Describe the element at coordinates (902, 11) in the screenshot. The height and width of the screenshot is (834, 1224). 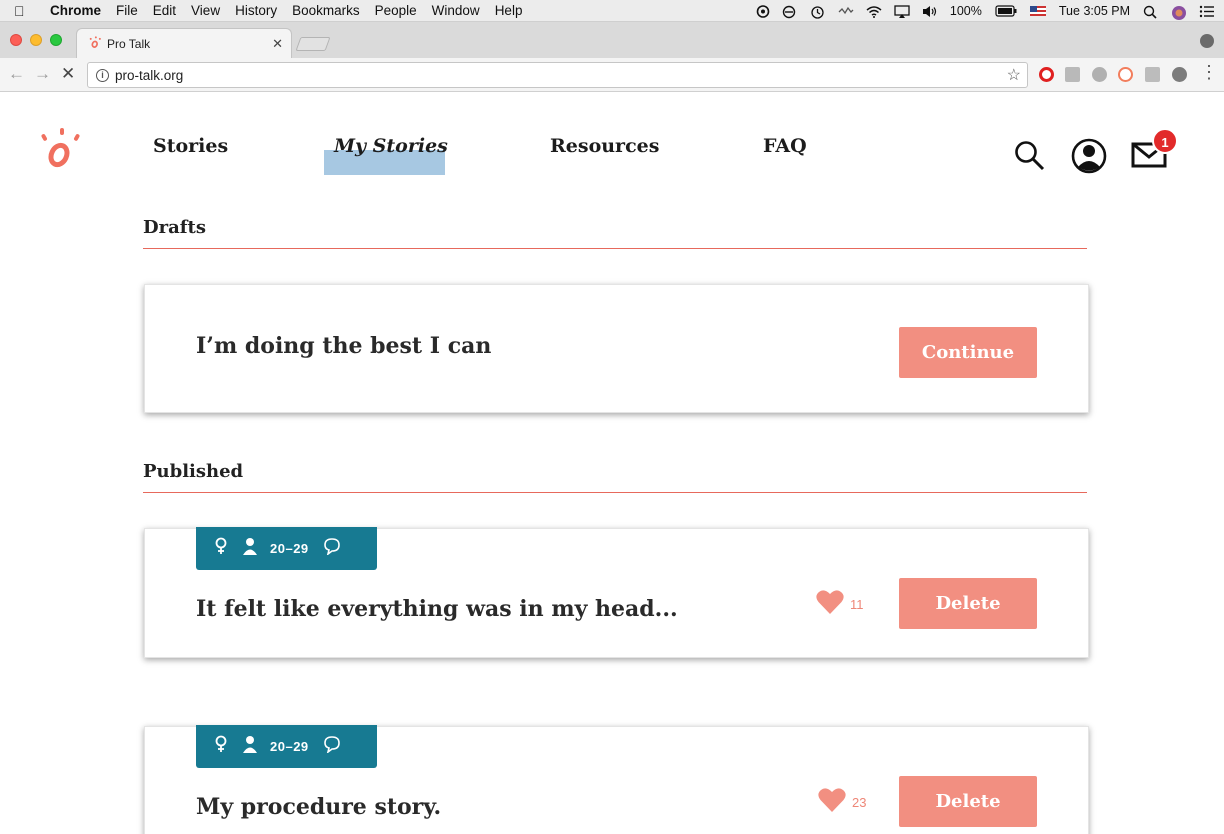
I see `airplay-icon` at that location.